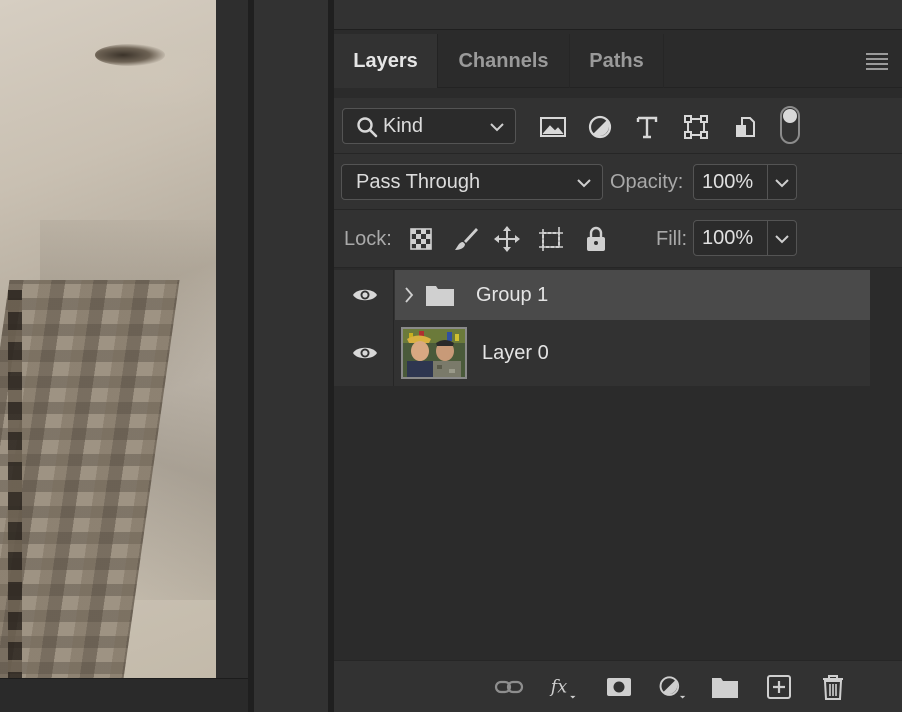  Describe the element at coordinates (367, 127) in the screenshot. I see `search-icon` at that location.